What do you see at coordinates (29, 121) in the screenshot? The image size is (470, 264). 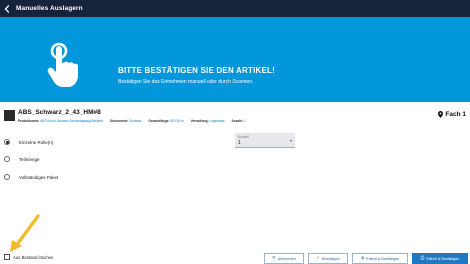 I see `meta-label: Produktname:` at bounding box center [29, 121].